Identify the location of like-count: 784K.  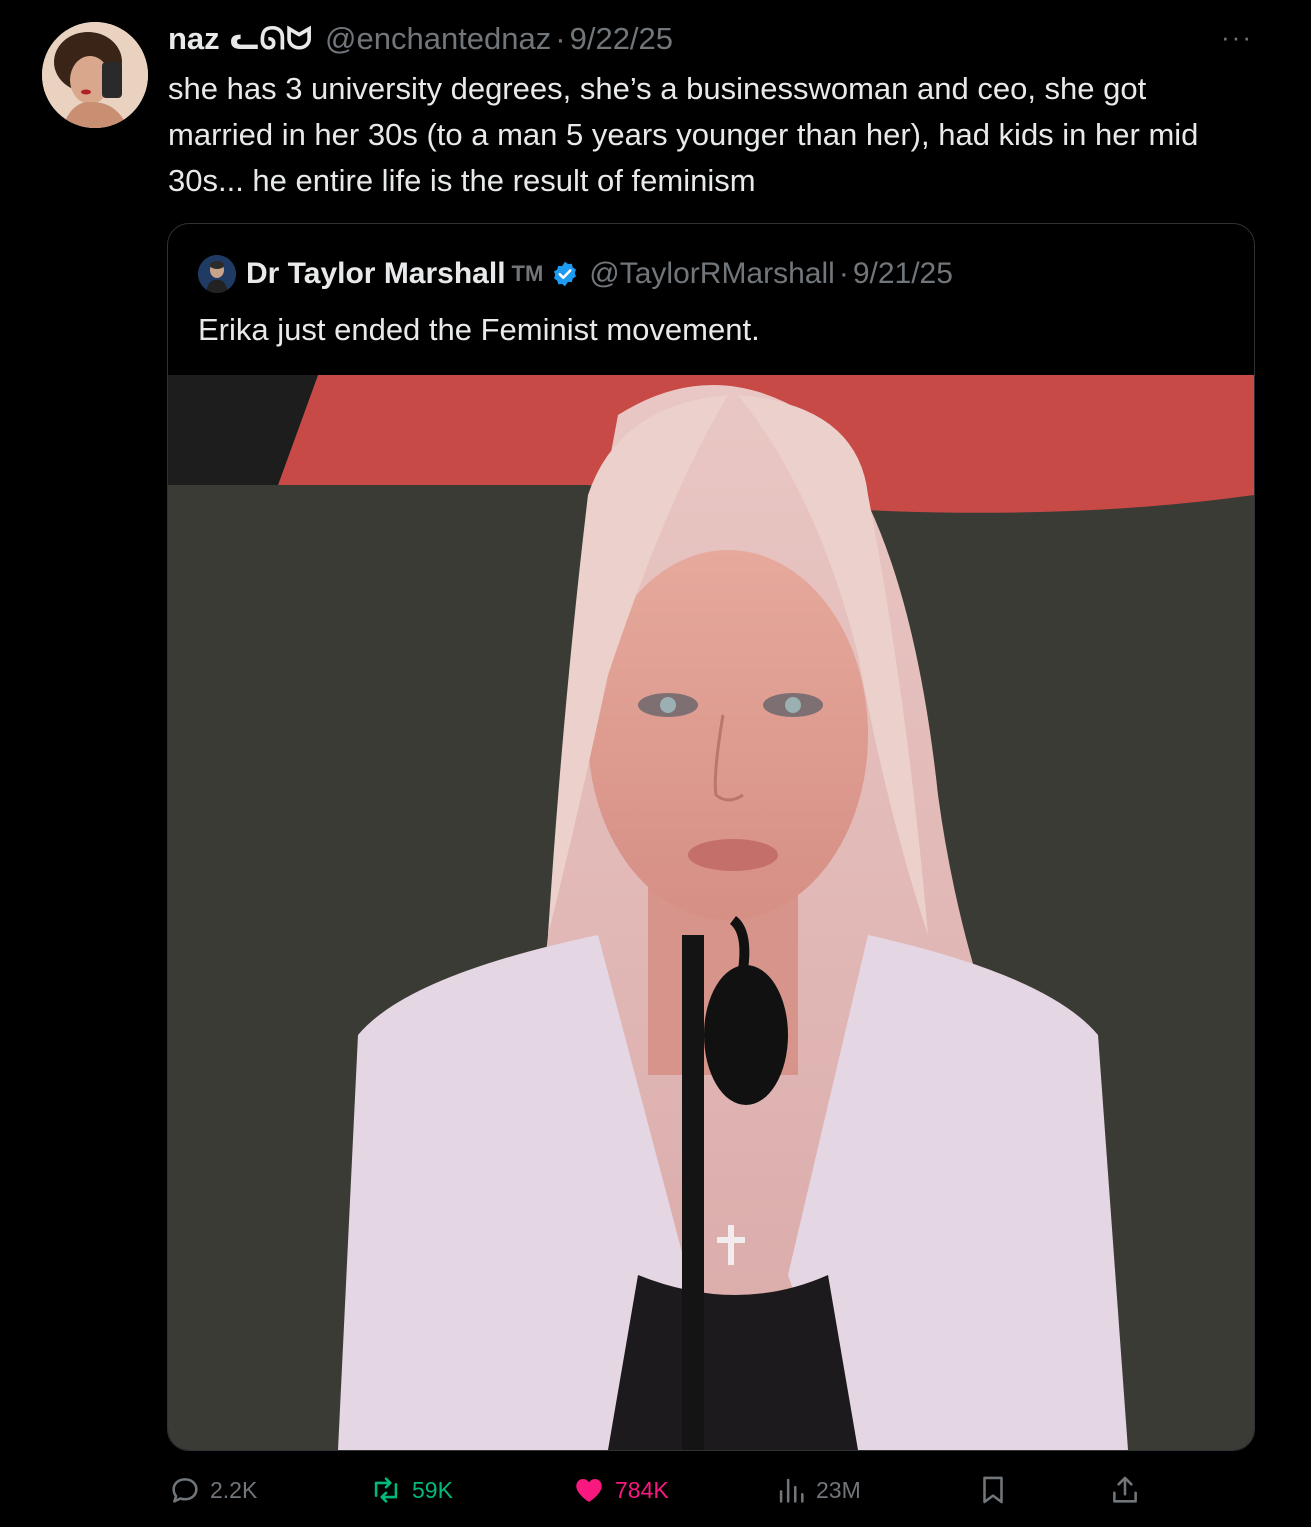
(642, 1489).